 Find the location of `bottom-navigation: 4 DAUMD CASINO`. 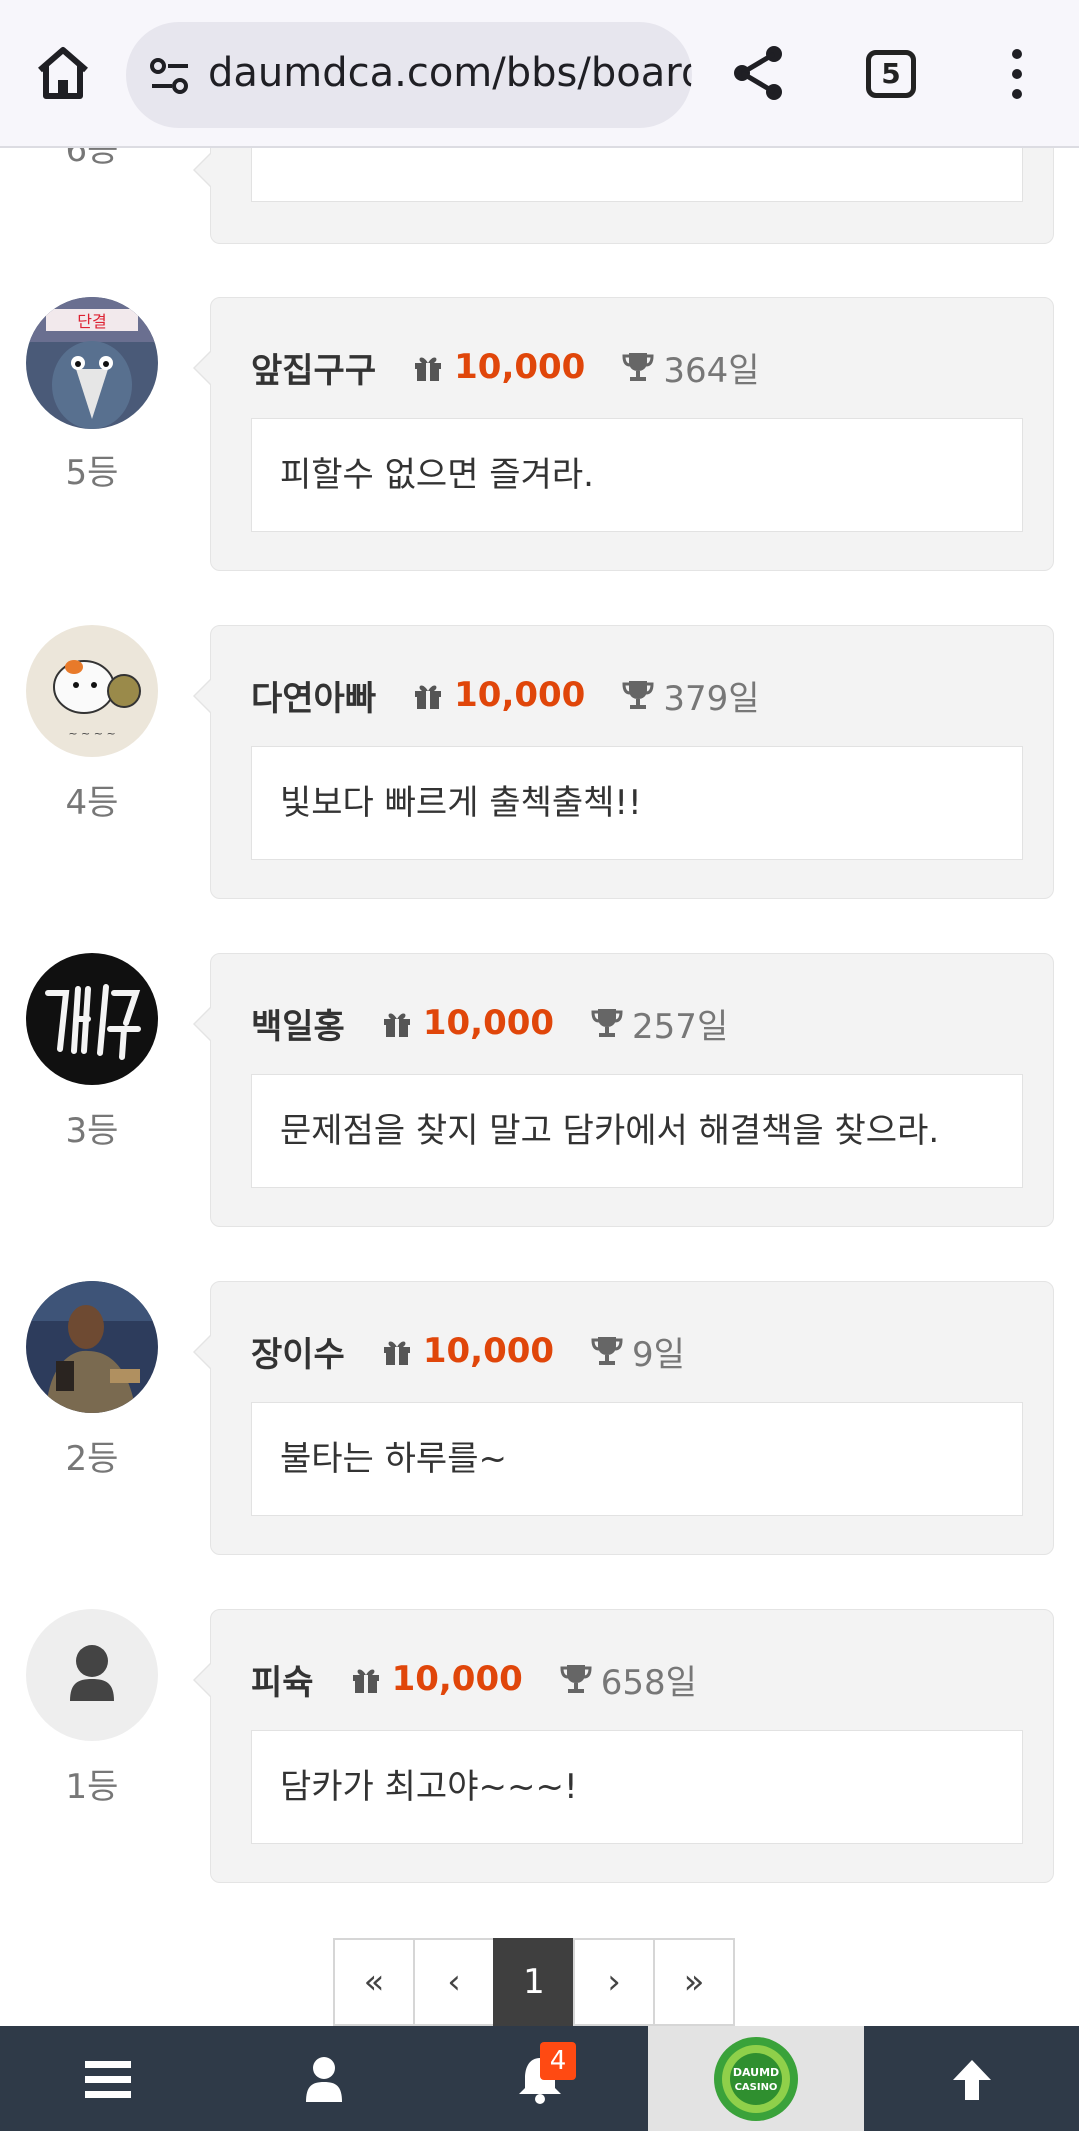

bottom-navigation: 4 DAUMD CASINO is located at coordinates (539, 2078).